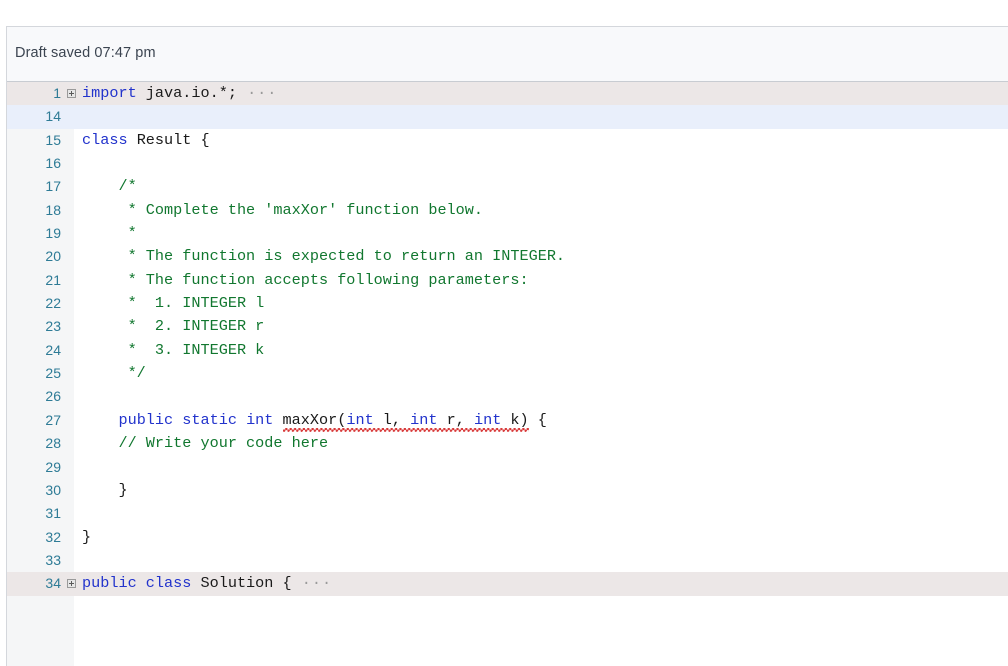 This screenshot has height=666, width=1008. I want to click on code-text: // Write your code here, so click(205, 443).